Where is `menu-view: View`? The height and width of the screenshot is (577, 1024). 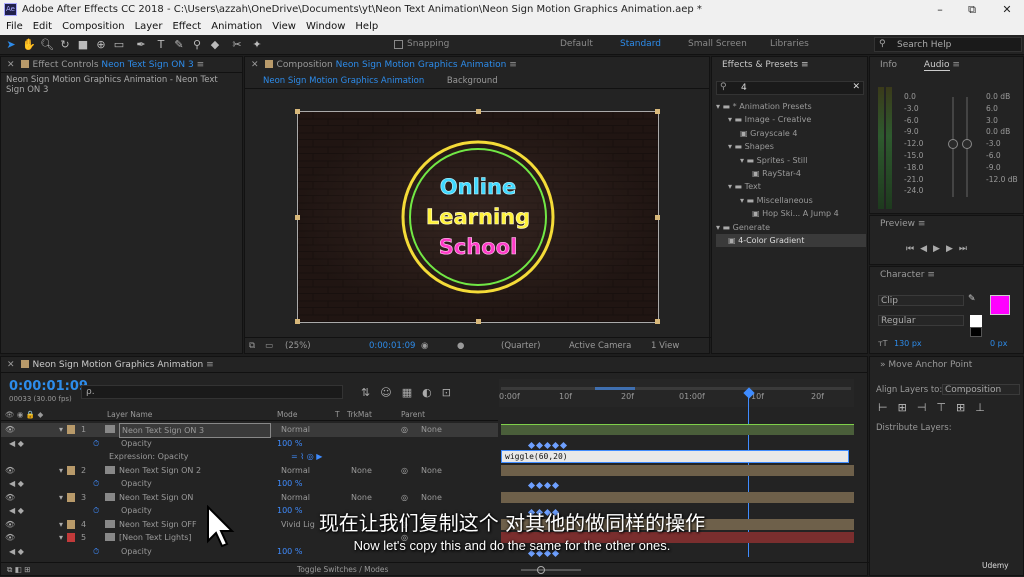
menu-view: View is located at coordinates (284, 26).